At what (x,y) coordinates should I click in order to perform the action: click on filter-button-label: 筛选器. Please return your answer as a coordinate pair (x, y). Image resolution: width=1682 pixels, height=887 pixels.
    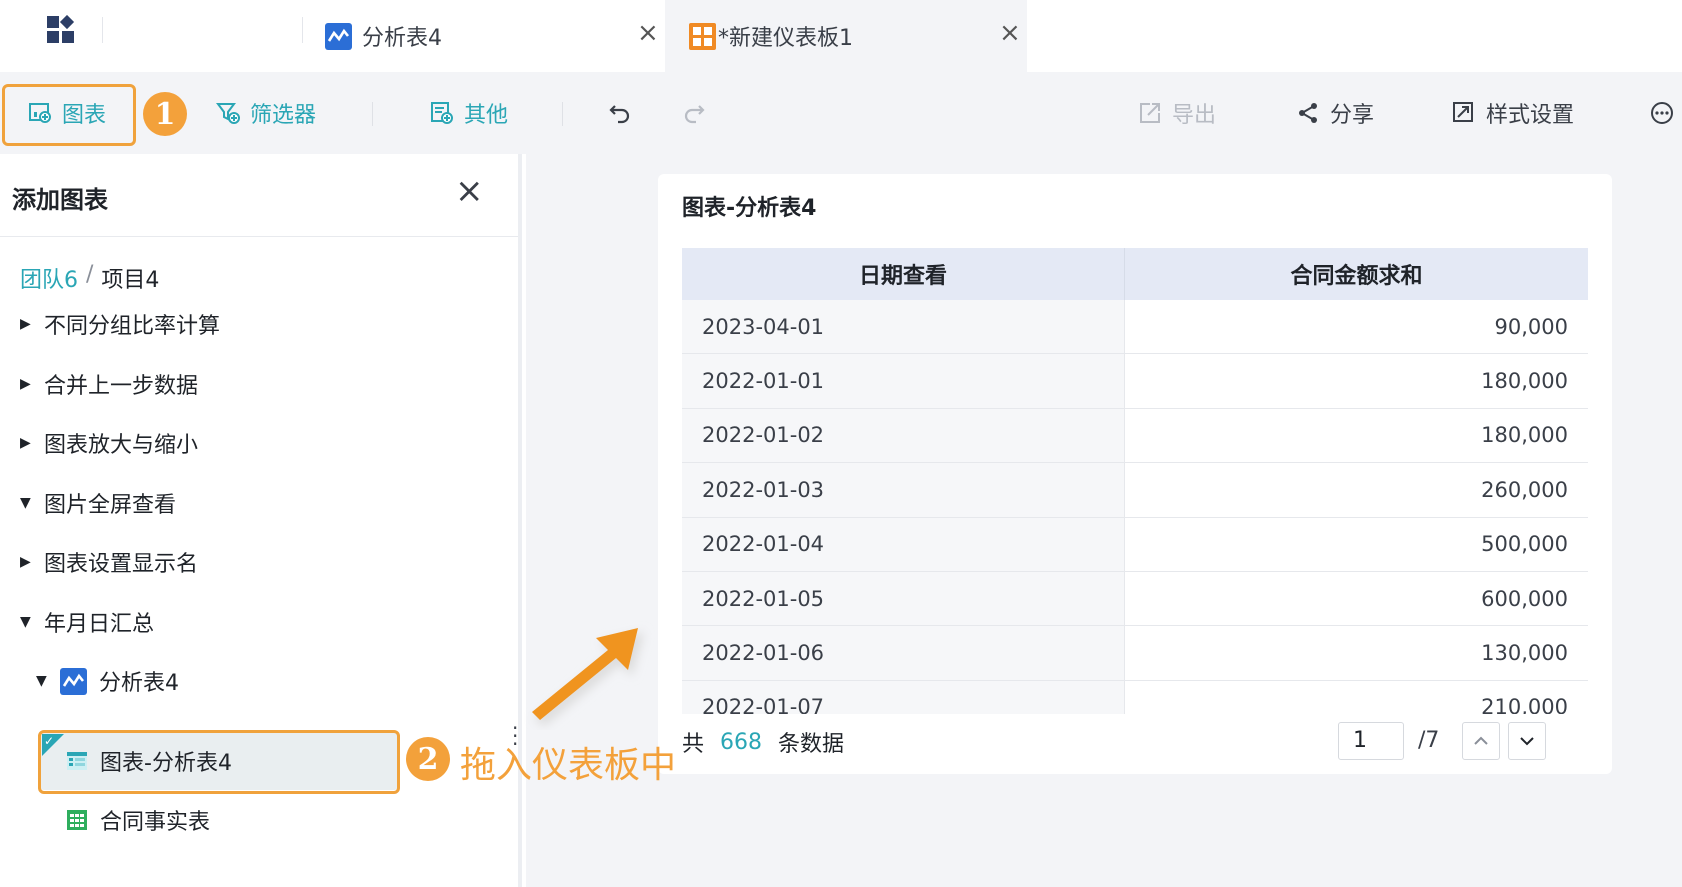
    Looking at the image, I should click on (283, 115).